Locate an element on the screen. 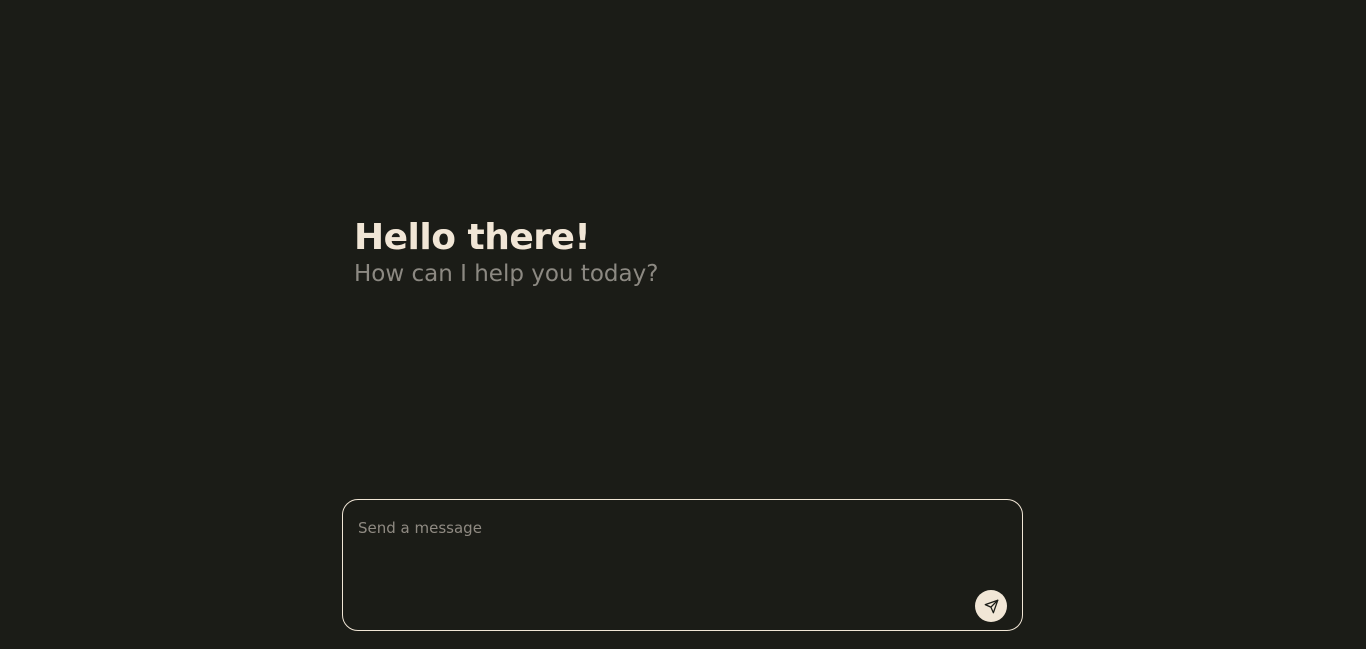 This screenshot has width=1366, height=649. send-icon is located at coordinates (991, 606).